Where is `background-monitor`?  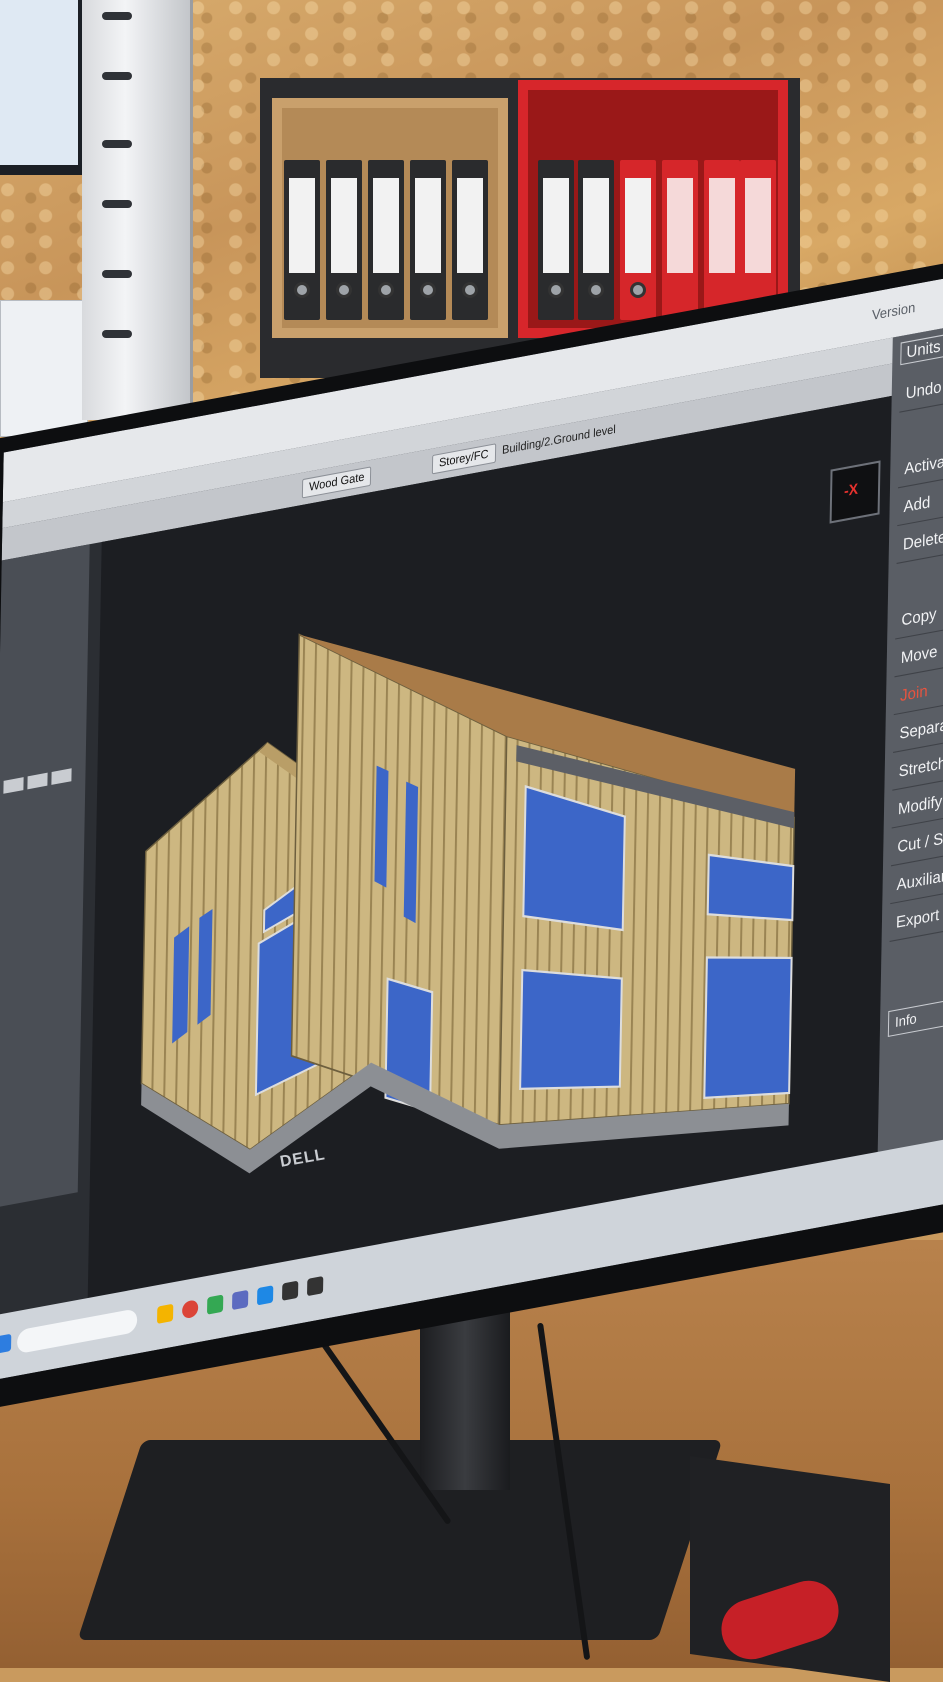 background-monitor is located at coordinates (41, 87).